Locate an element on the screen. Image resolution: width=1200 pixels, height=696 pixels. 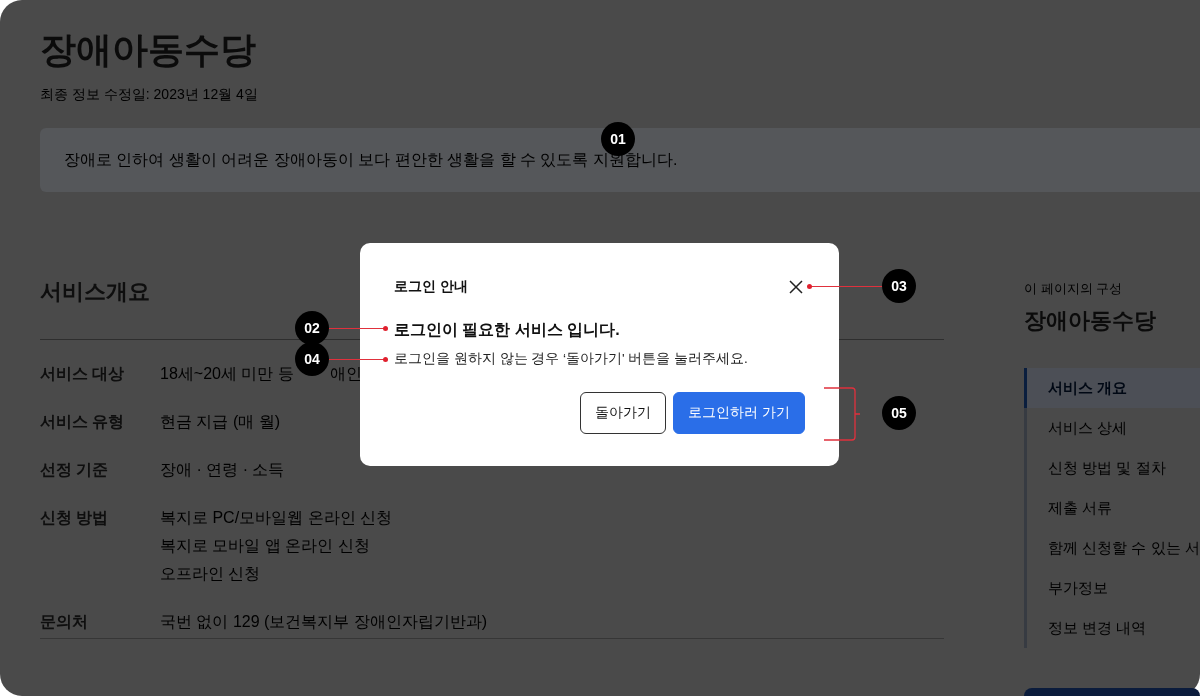
dialog-heading: 로그인이 필요한 서비스 입니다. is located at coordinates (507, 330).